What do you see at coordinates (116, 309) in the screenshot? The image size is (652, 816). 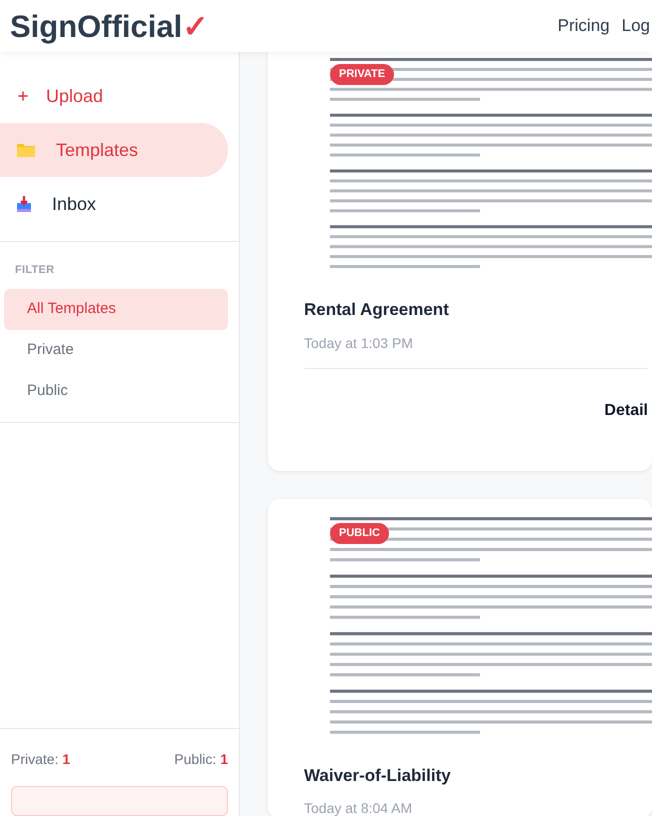 I see `filter-item: All Templates` at bounding box center [116, 309].